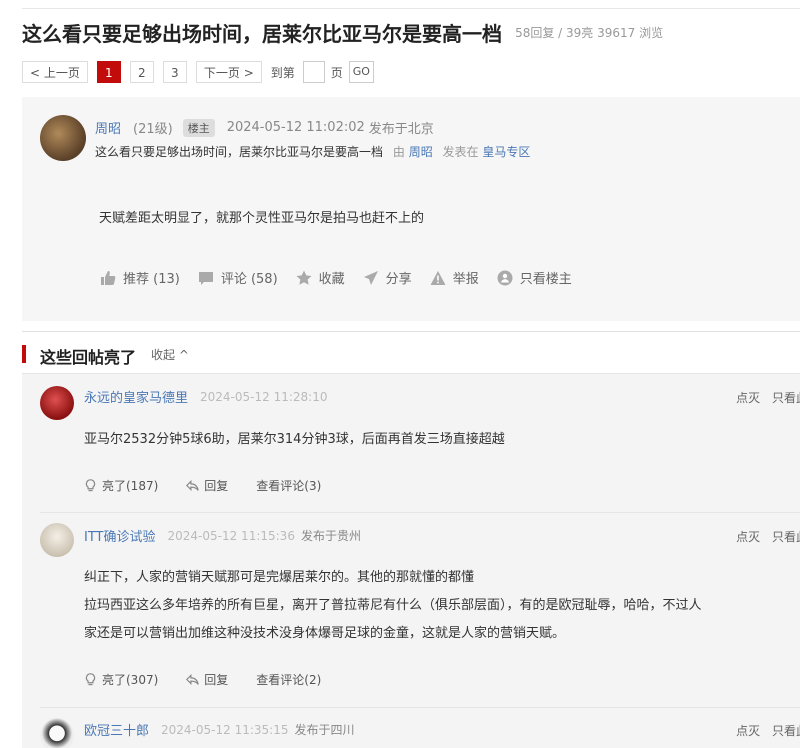 Image resolution: width=800 pixels, height=748 pixels. What do you see at coordinates (324, 730) in the screenshot?
I see `reply-location: 发布于四川` at bounding box center [324, 730].